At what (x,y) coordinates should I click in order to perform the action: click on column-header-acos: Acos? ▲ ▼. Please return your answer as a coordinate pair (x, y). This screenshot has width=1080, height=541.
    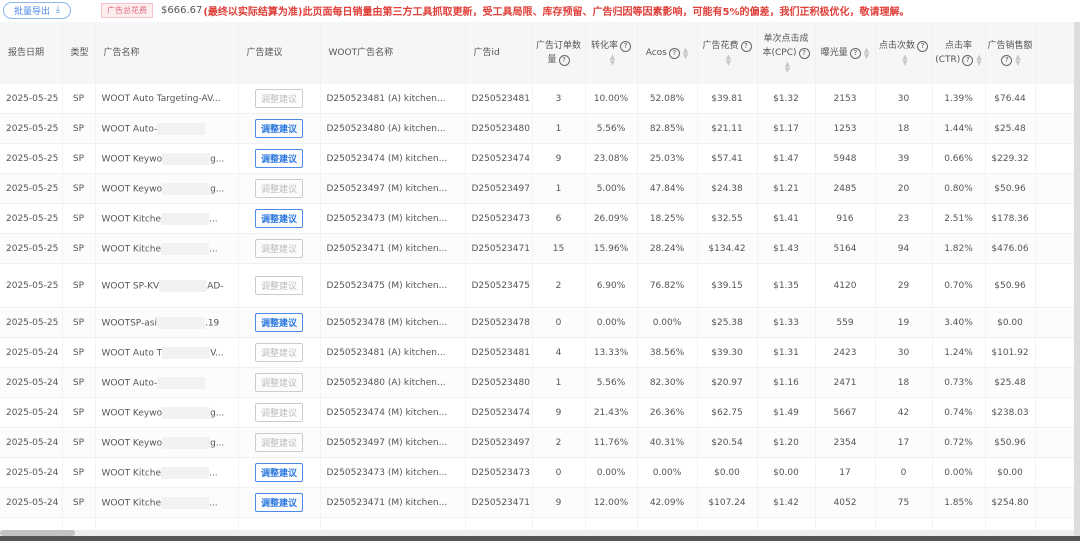
    Looking at the image, I should click on (667, 53).